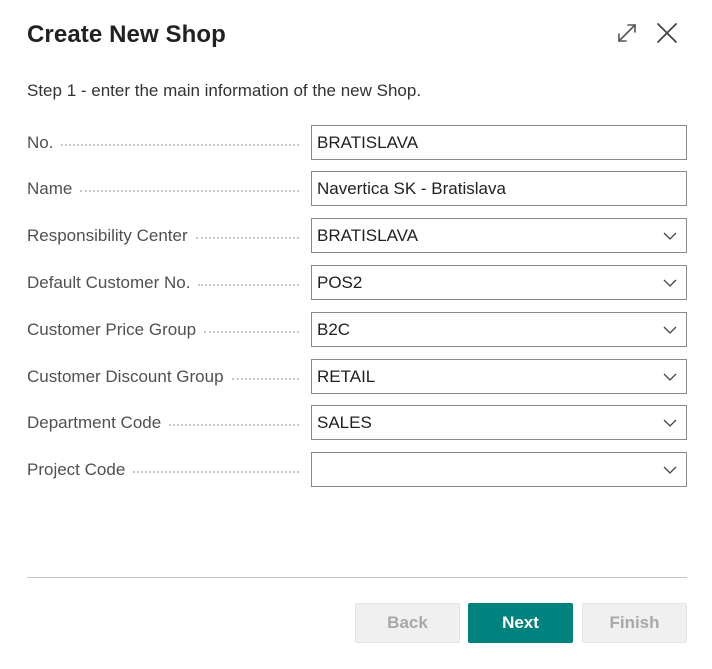 Image resolution: width=712 pixels, height=669 pixels. Describe the element at coordinates (499, 422) in the screenshot. I see `department-code-dropdown: SALES` at that location.